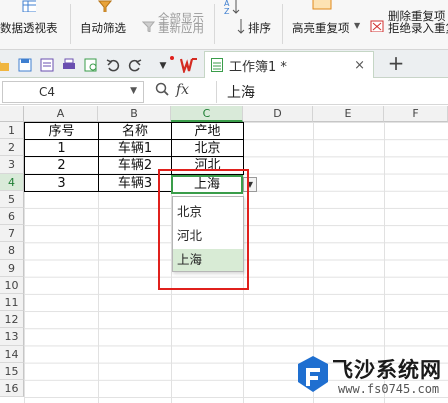 The height and width of the screenshot is (403, 448). I want to click on column-header-c: C, so click(207, 114).